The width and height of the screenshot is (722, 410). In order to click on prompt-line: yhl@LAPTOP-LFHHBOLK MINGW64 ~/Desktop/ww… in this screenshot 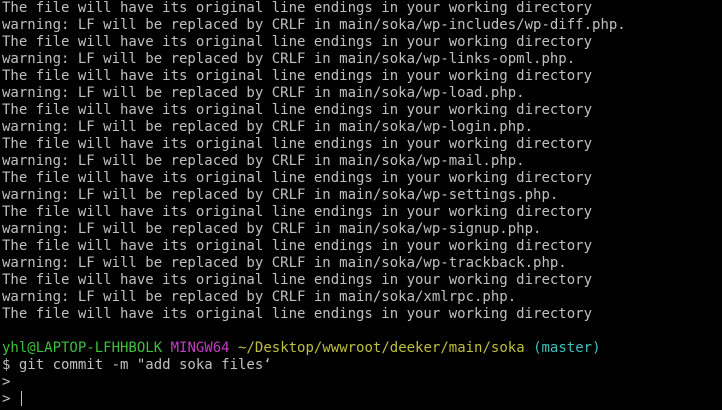, I will do `click(362, 348)`.